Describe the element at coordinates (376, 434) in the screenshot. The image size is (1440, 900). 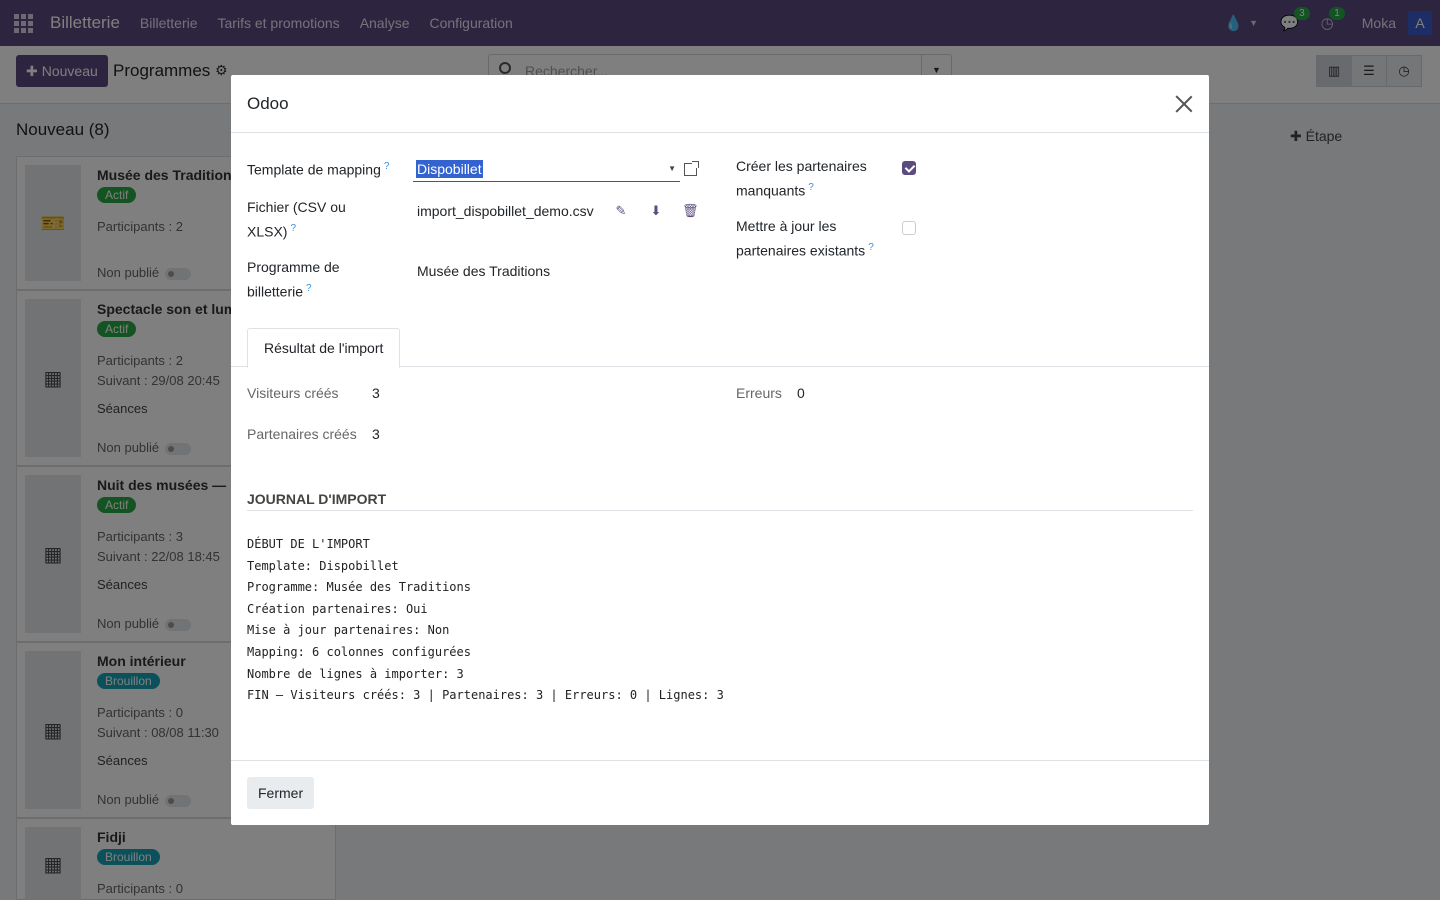
I see `partners-created-value: 3` at that location.